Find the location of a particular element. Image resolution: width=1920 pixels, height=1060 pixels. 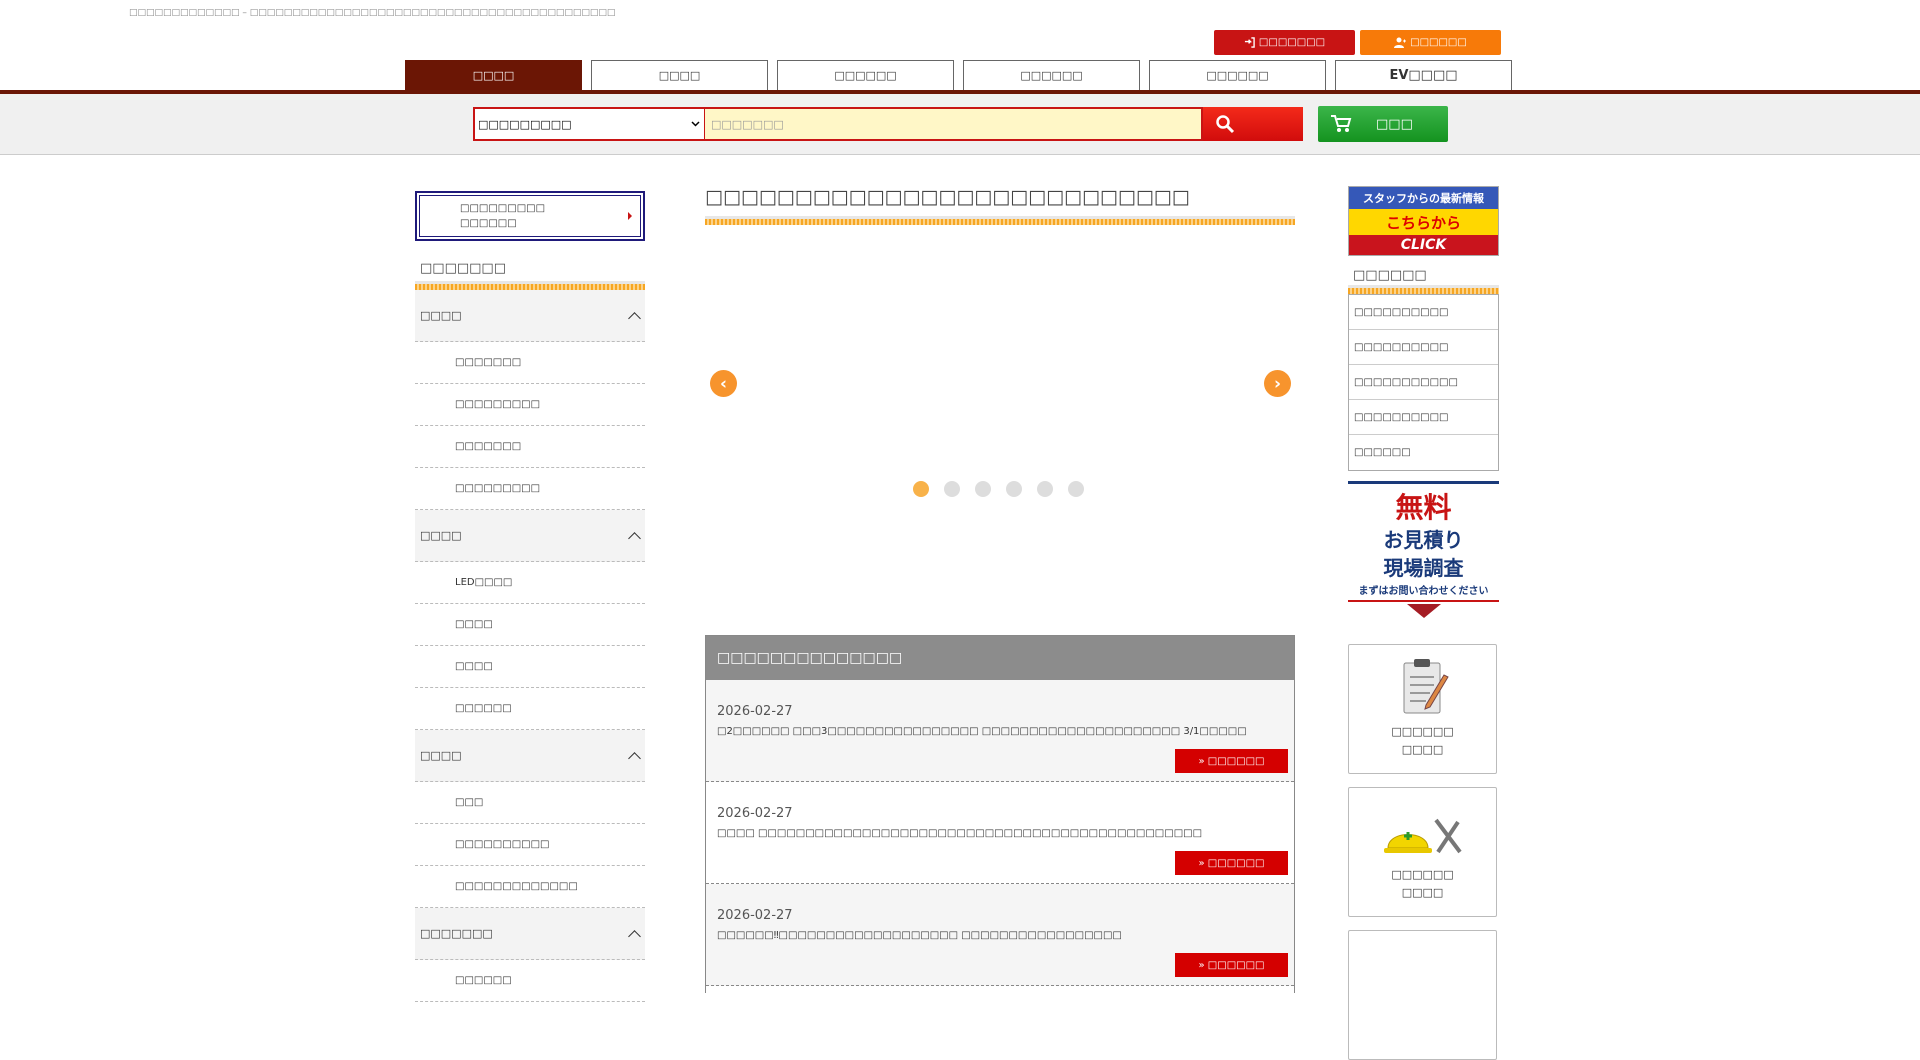

nav-tab-ev: EV□□□□ is located at coordinates (1423, 75).